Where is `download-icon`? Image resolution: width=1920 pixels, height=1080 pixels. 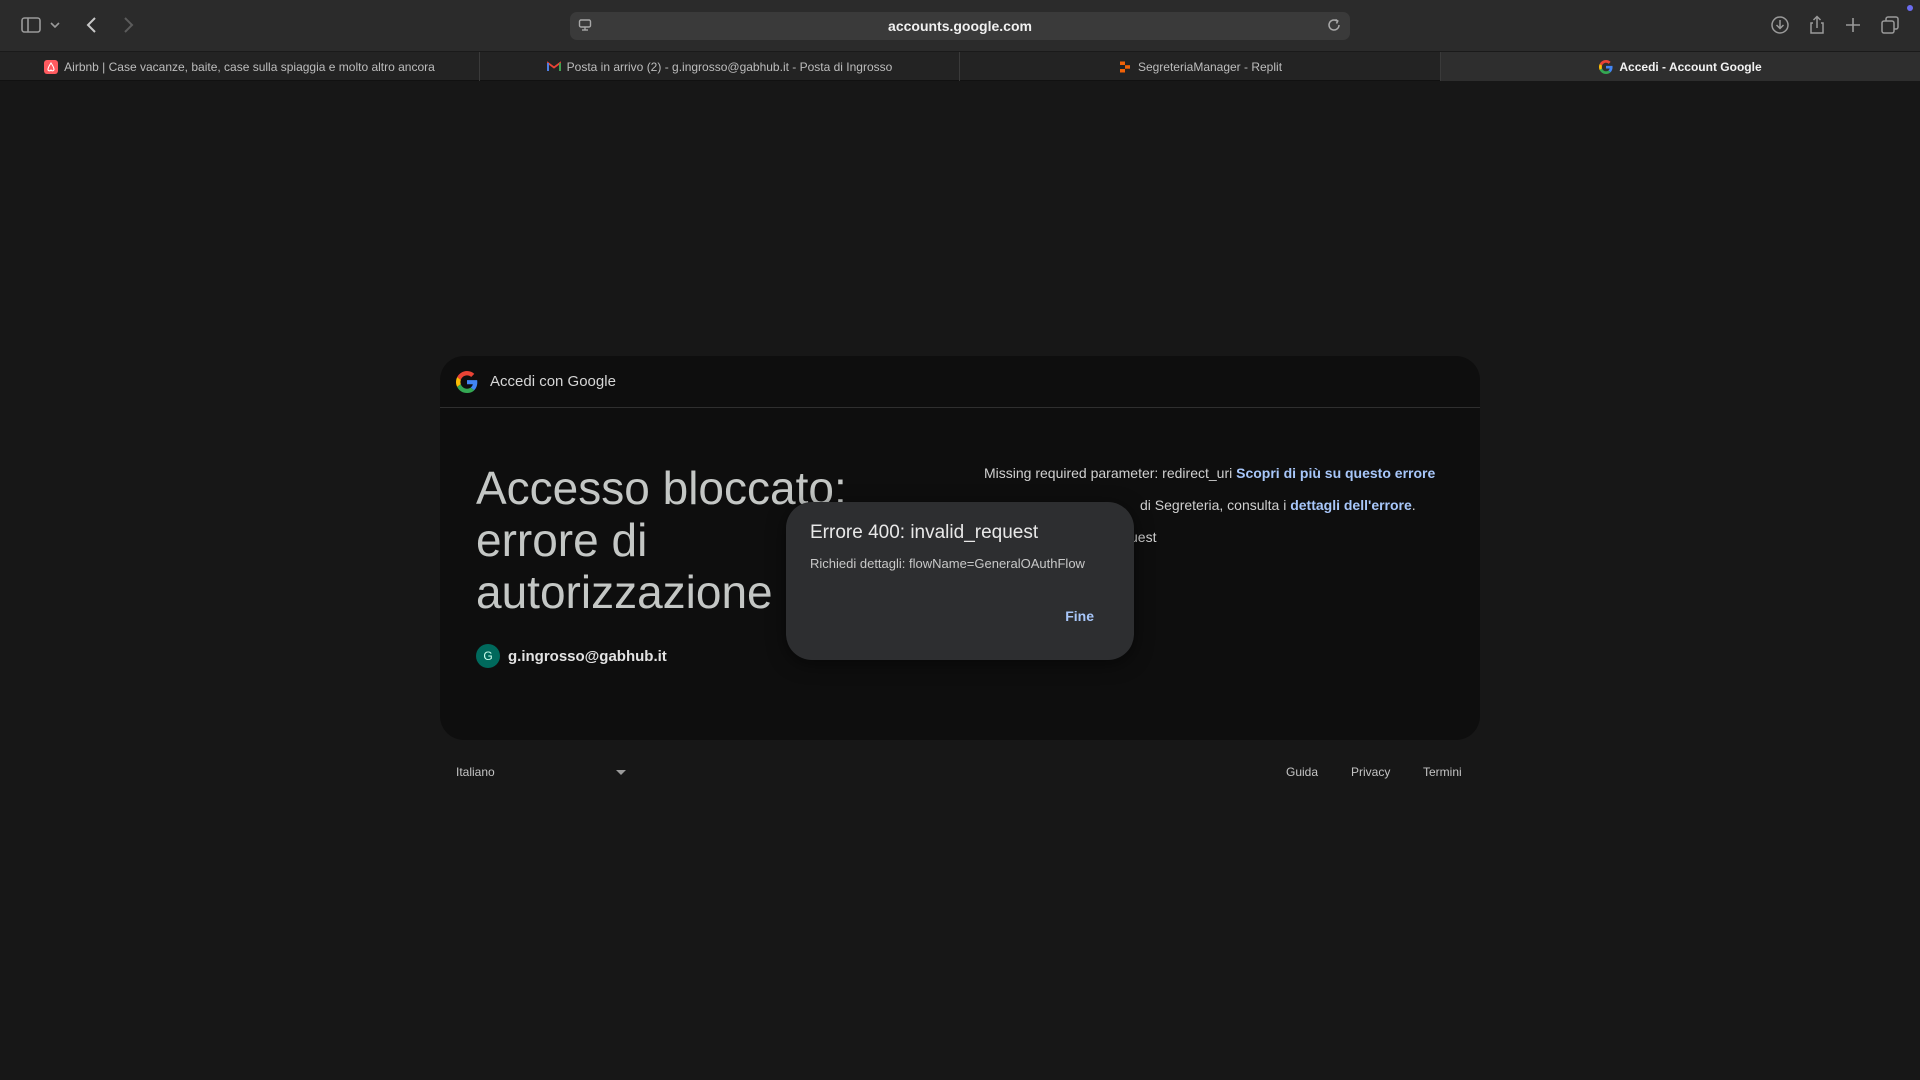 download-icon is located at coordinates (1780, 25).